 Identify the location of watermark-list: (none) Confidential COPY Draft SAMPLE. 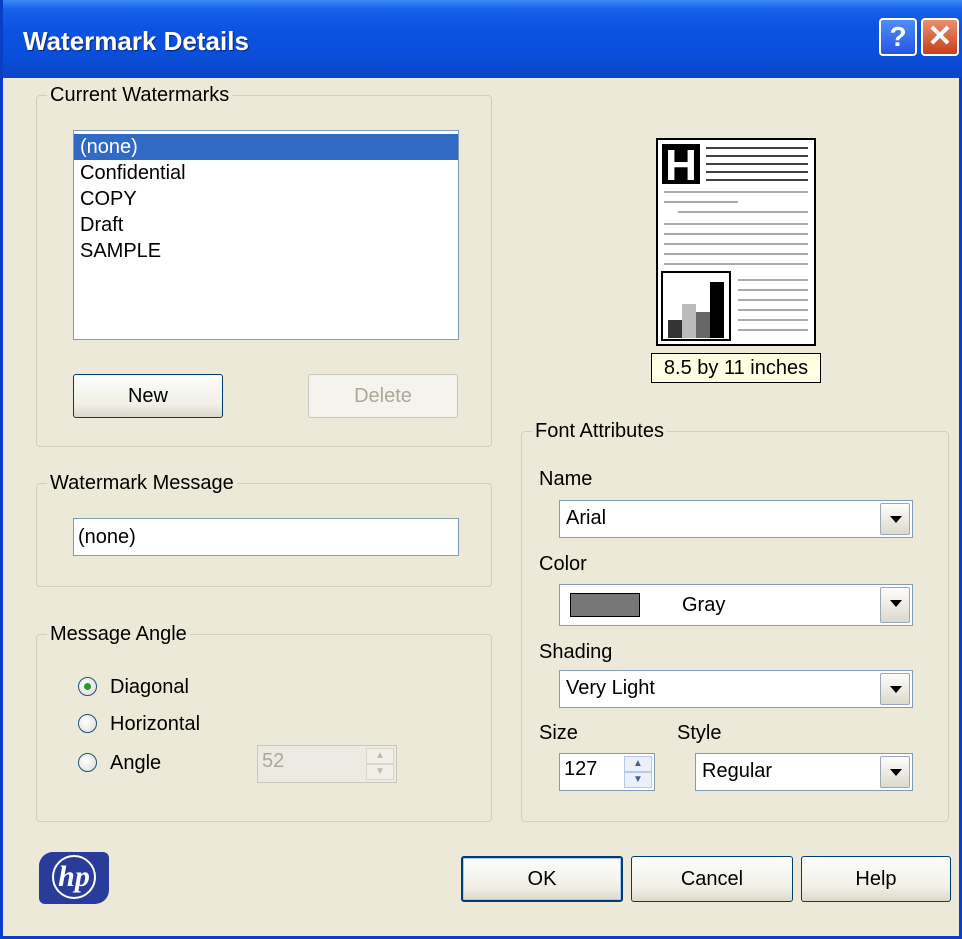
(266, 235).